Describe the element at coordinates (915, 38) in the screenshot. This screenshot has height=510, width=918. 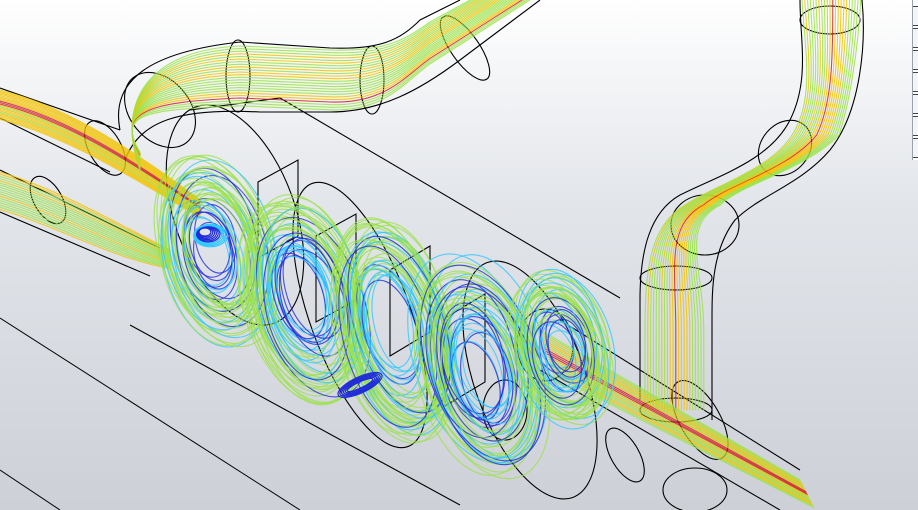
I see `toolbar-button-2-icon` at that location.